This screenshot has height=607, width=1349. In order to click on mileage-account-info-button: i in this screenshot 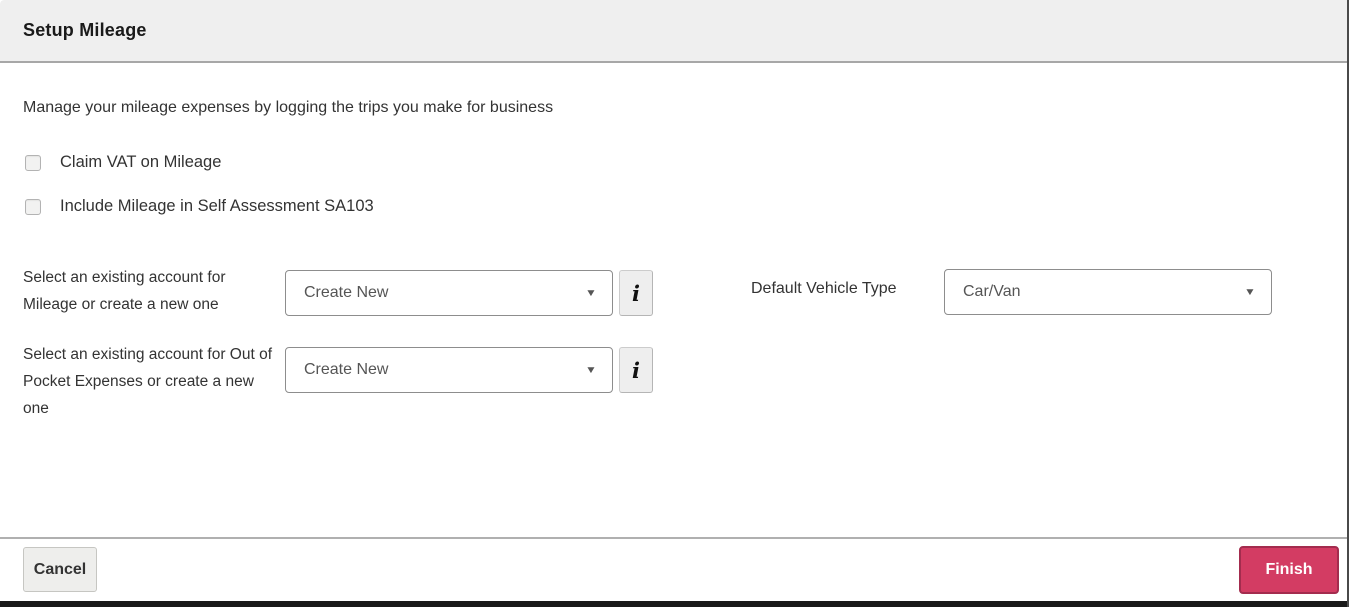, I will do `click(636, 293)`.